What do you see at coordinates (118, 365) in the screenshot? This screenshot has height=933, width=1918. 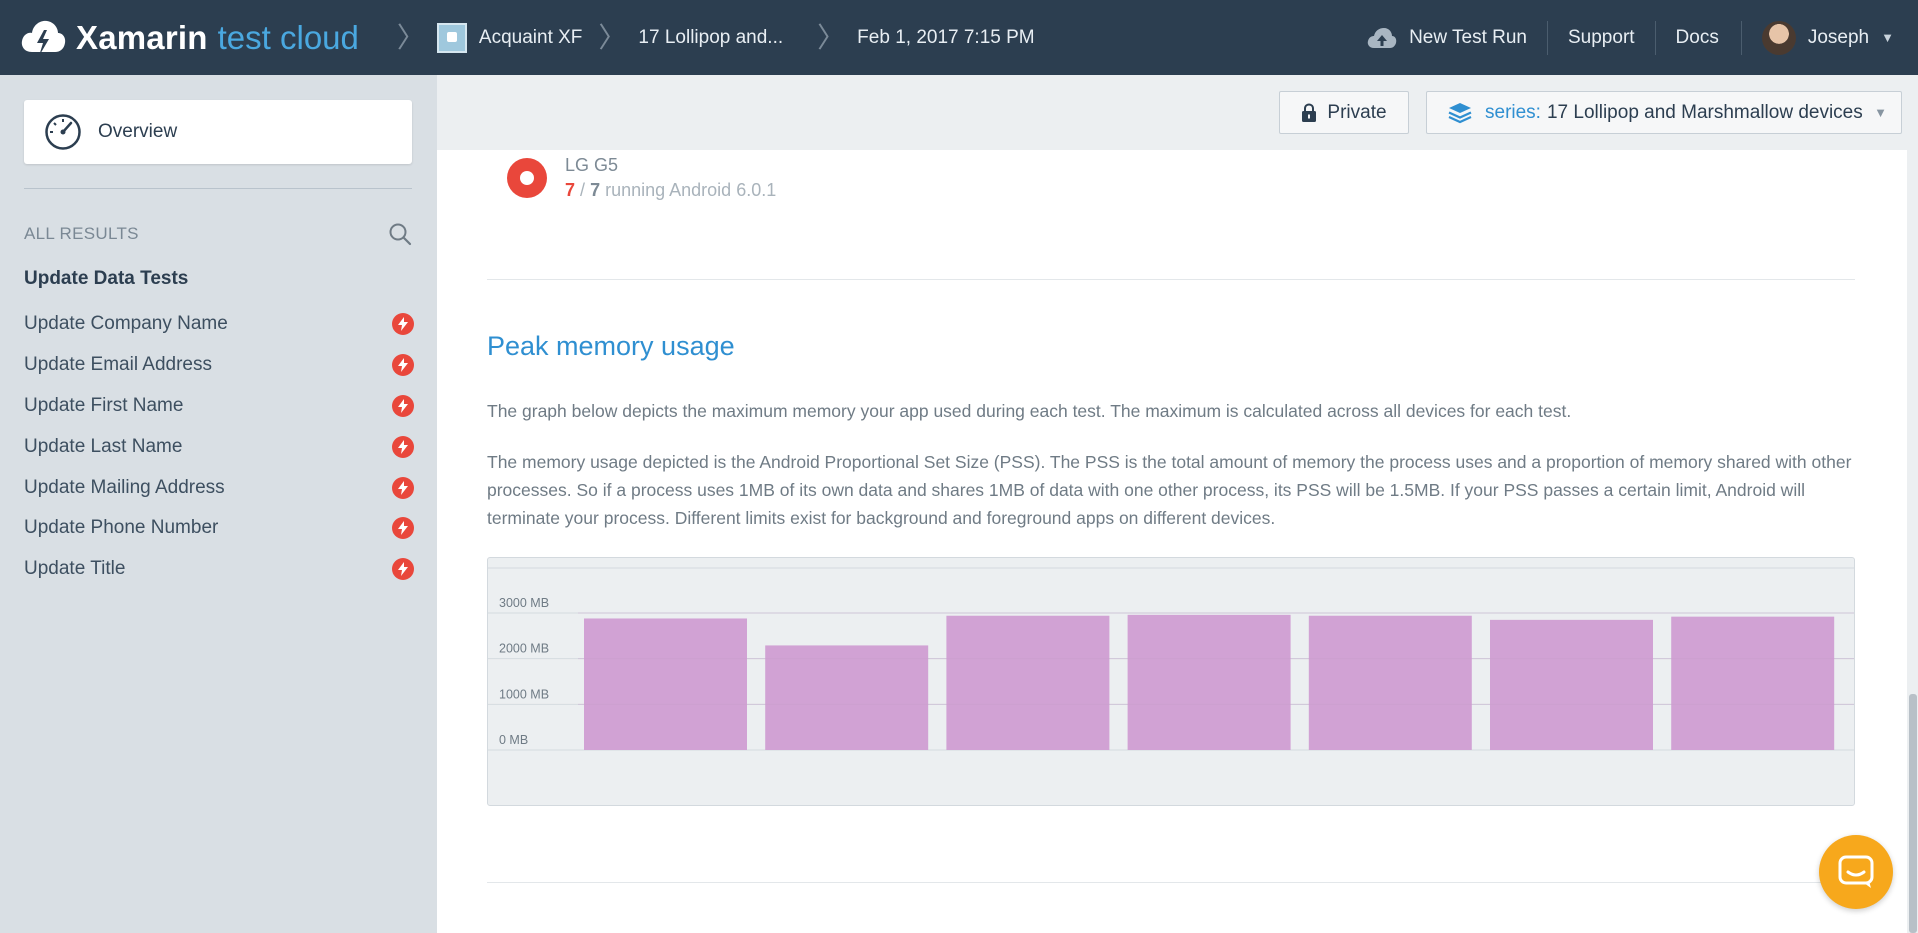 I see `test-item-label: Update Email Address` at bounding box center [118, 365].